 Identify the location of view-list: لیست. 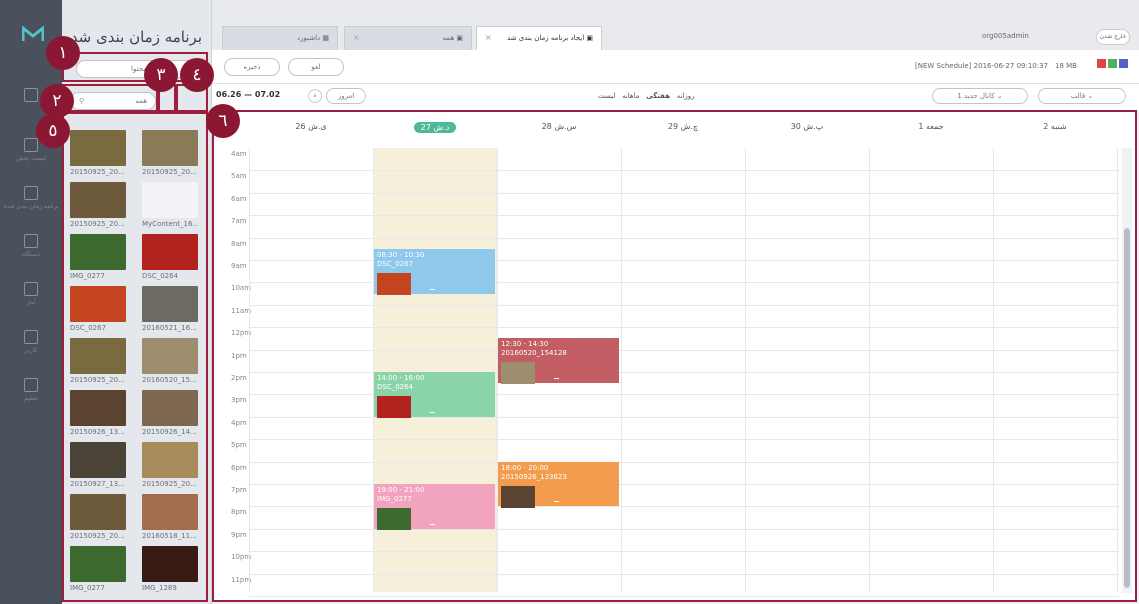
(606, 96).